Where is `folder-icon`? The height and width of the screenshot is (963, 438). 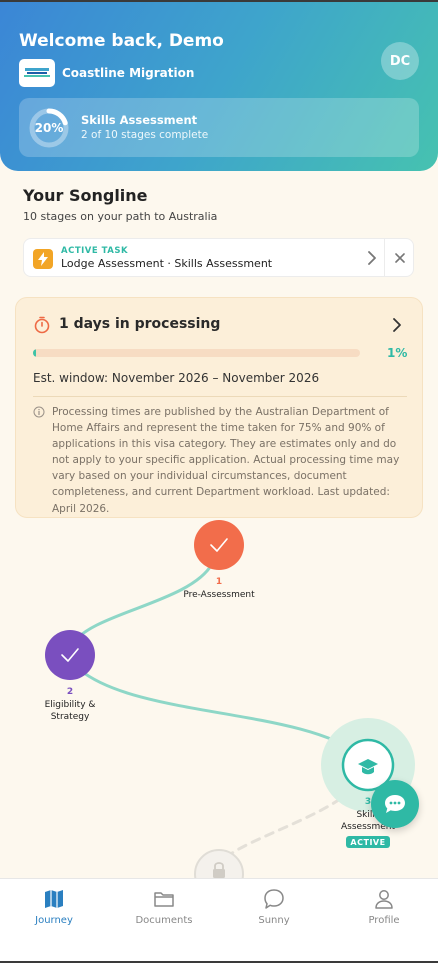
folder-icon is located at coordinates (164, 899).